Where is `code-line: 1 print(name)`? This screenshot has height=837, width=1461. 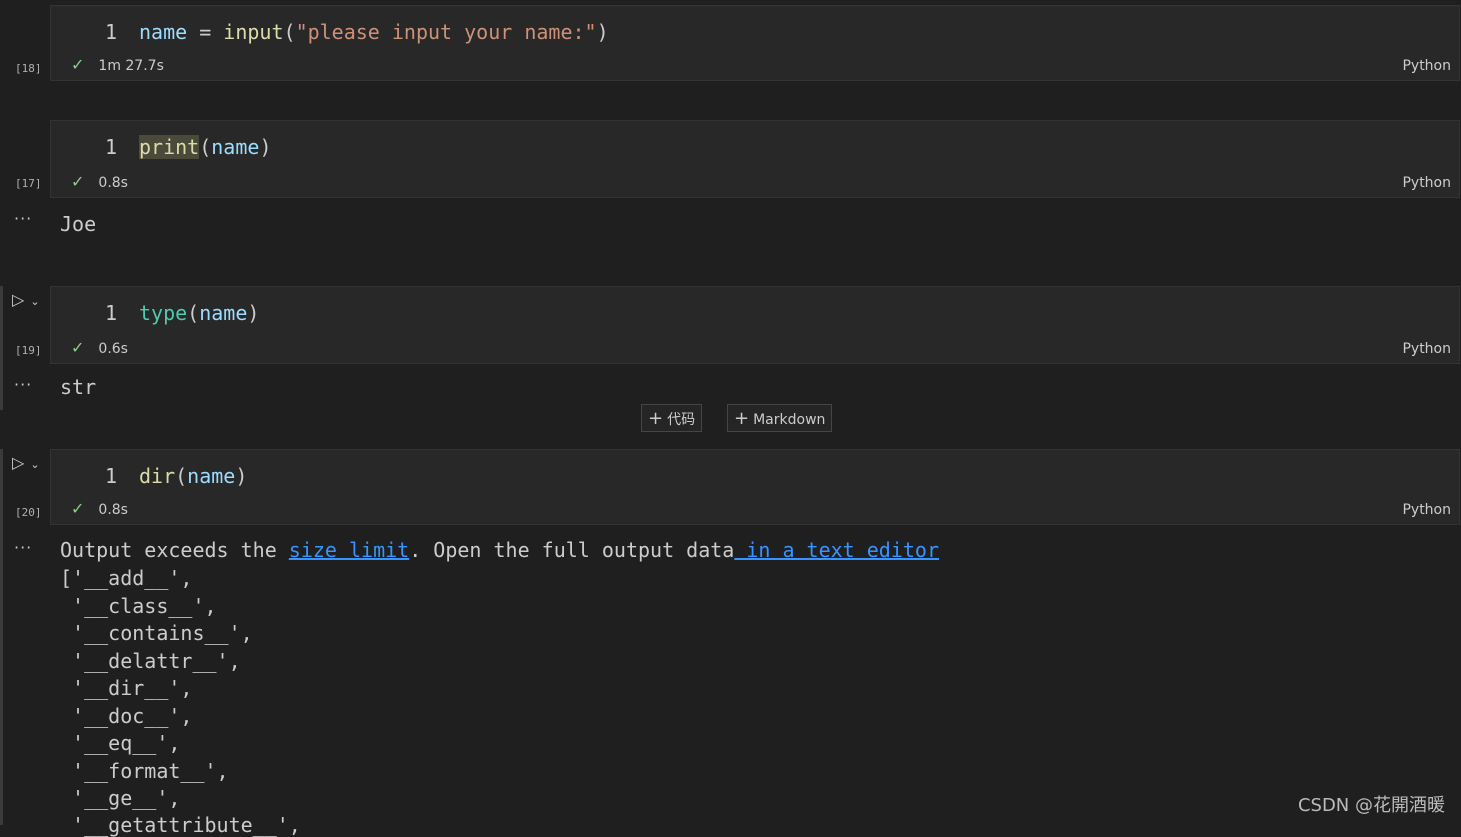
code-line: 1 print(name) is located at coordinates (188, 147).